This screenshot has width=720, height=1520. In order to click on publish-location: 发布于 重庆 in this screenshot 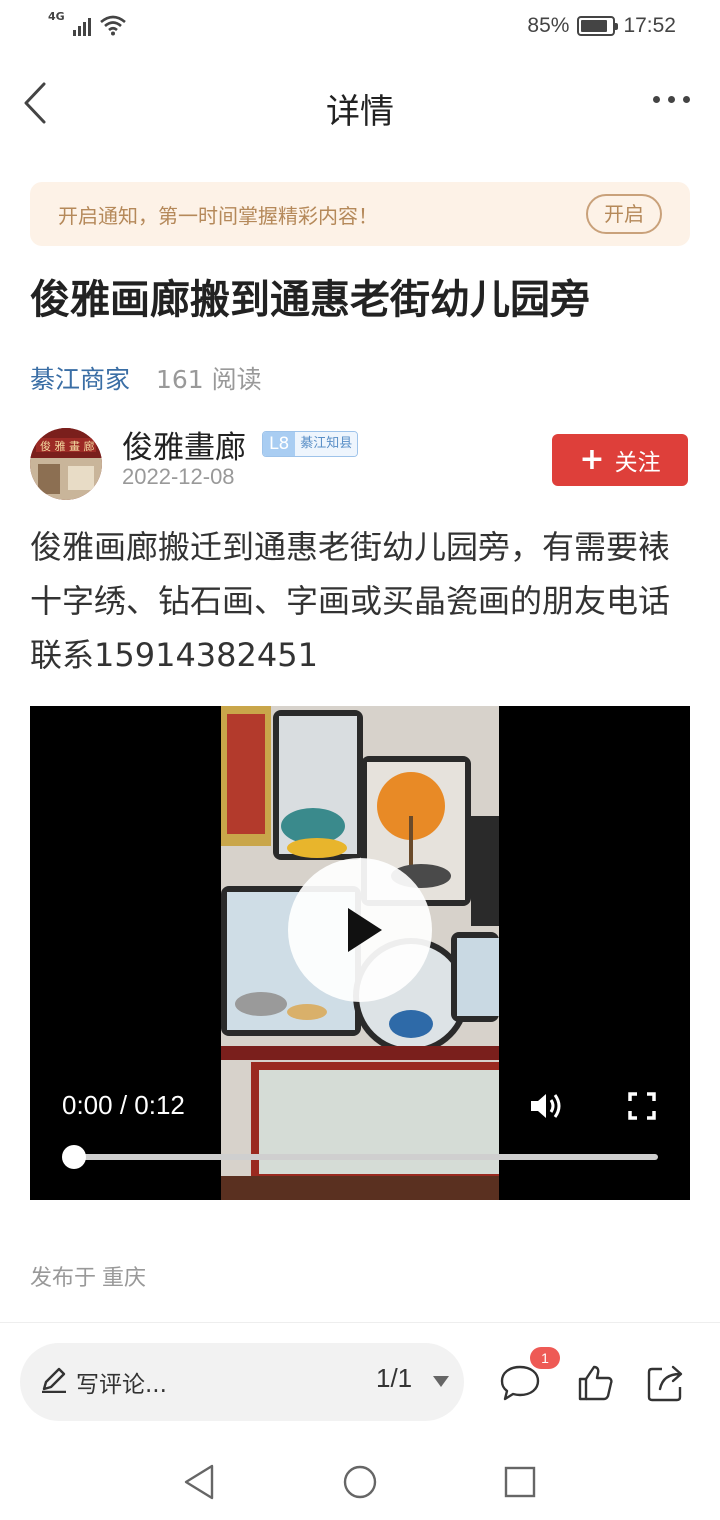, I will do `click(88, 1276)`.